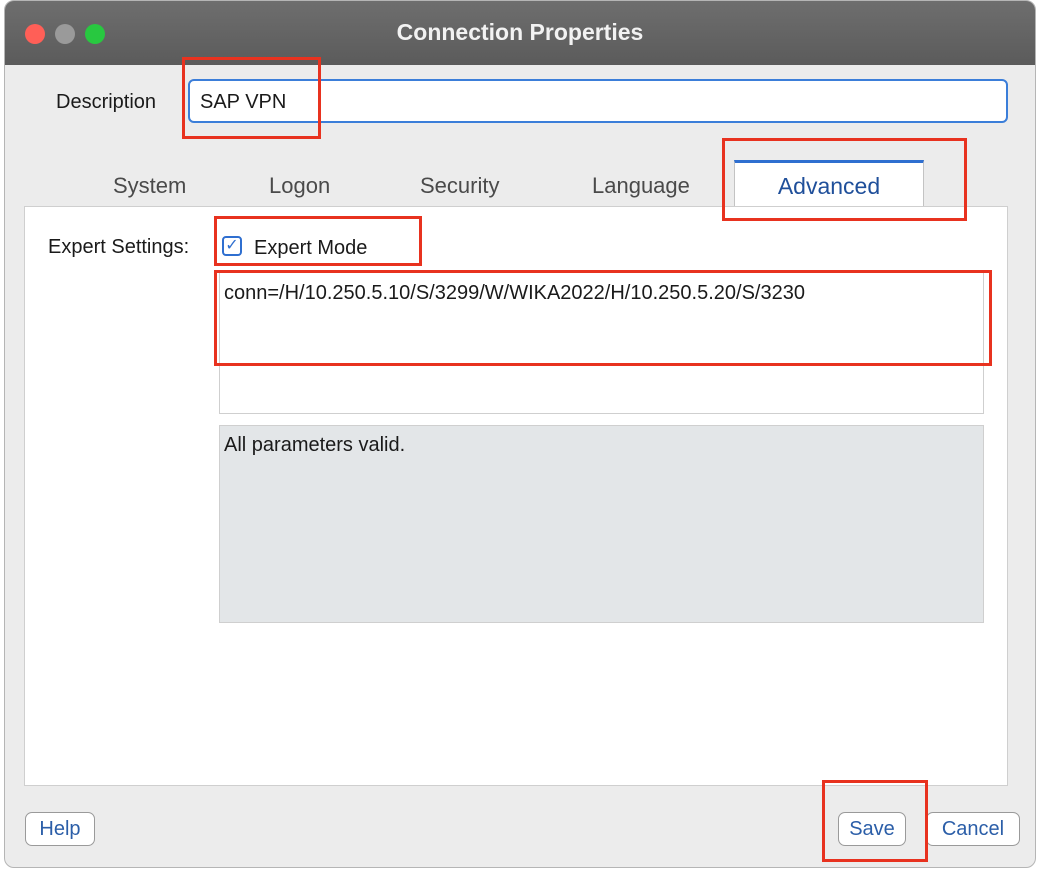  What do you see at coordinates (829, 183) in the screenshot?
I see `tab-advanced: Advanced` at bounding box center [829, 183].